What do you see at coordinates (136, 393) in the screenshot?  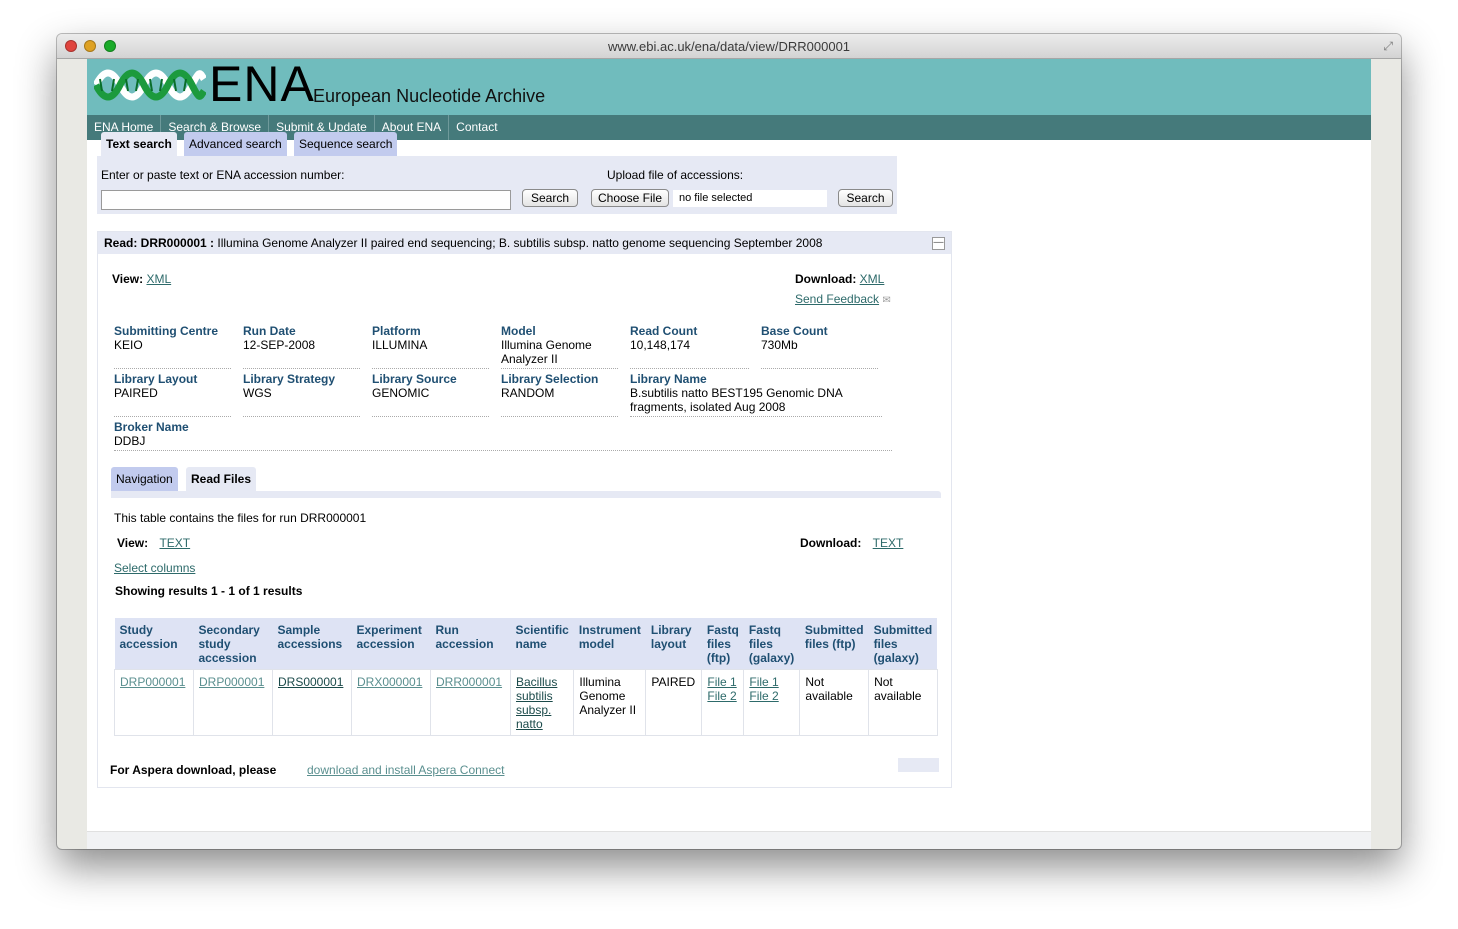 I see `field-value: PAIRED` at bounding box center [136, 393].